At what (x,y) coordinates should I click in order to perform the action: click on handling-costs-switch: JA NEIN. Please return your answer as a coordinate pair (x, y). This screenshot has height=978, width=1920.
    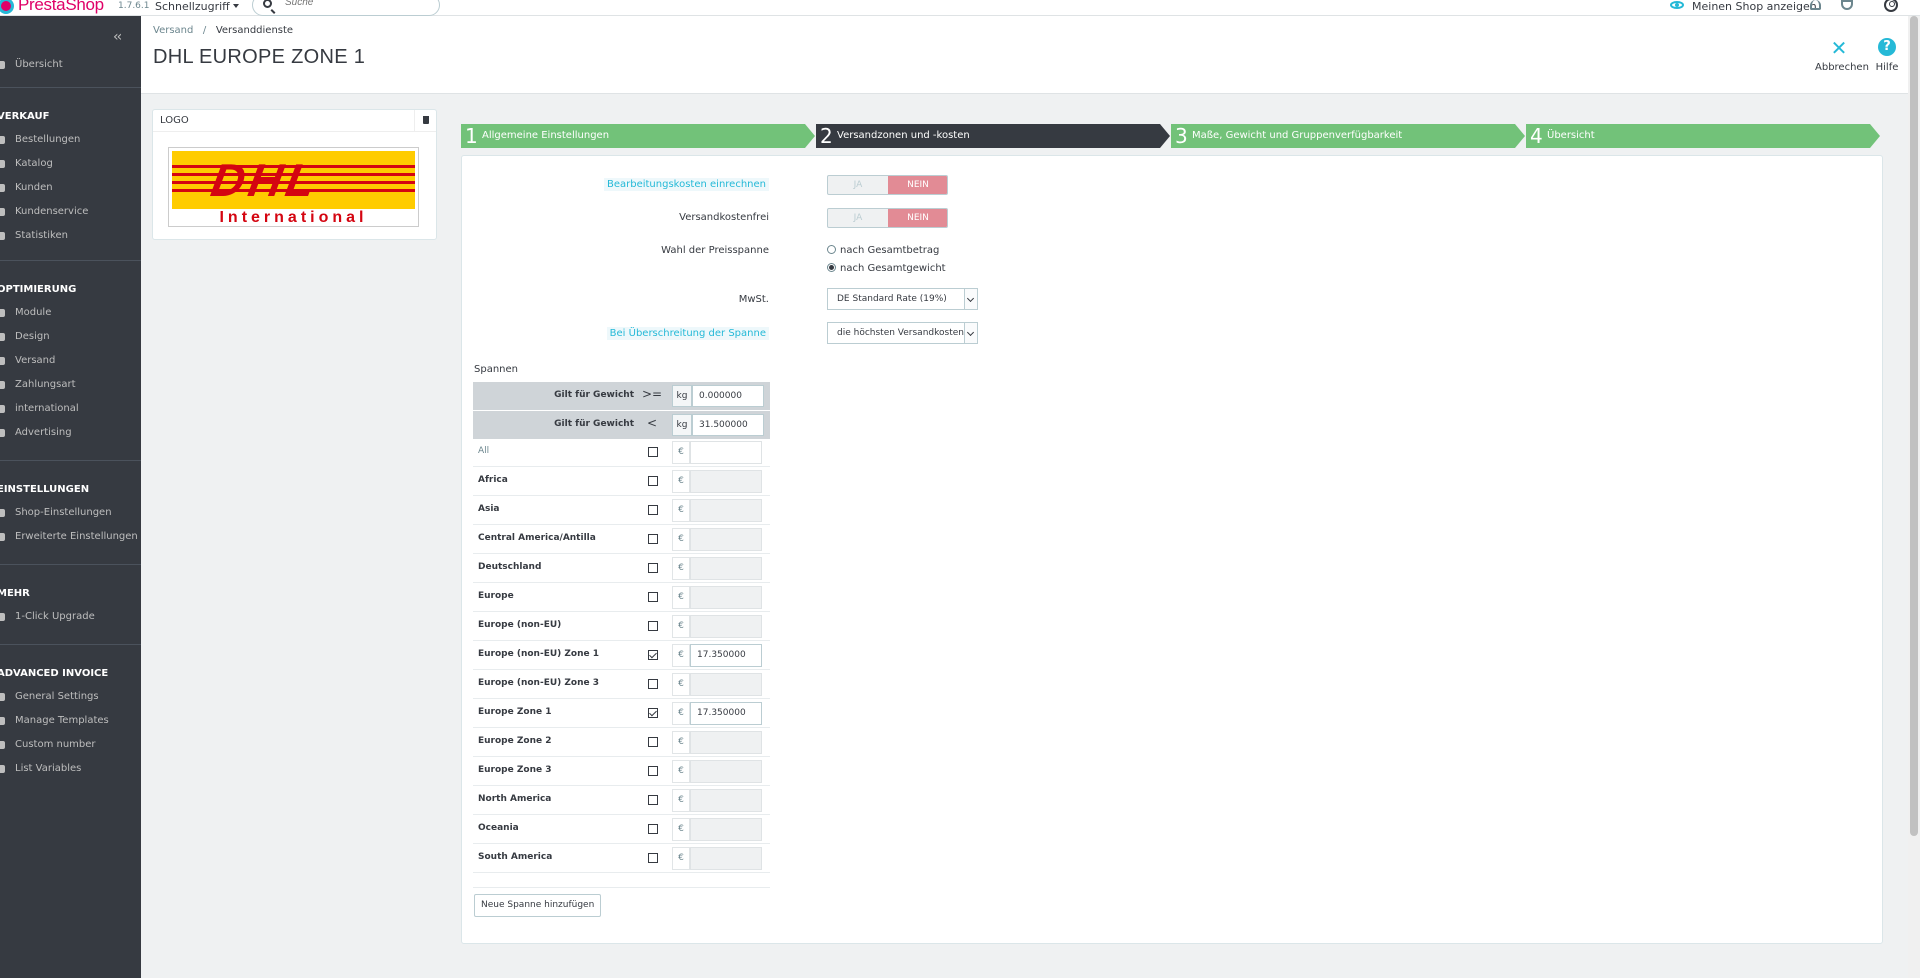
    Looking at the image, I should click on (887, 185).